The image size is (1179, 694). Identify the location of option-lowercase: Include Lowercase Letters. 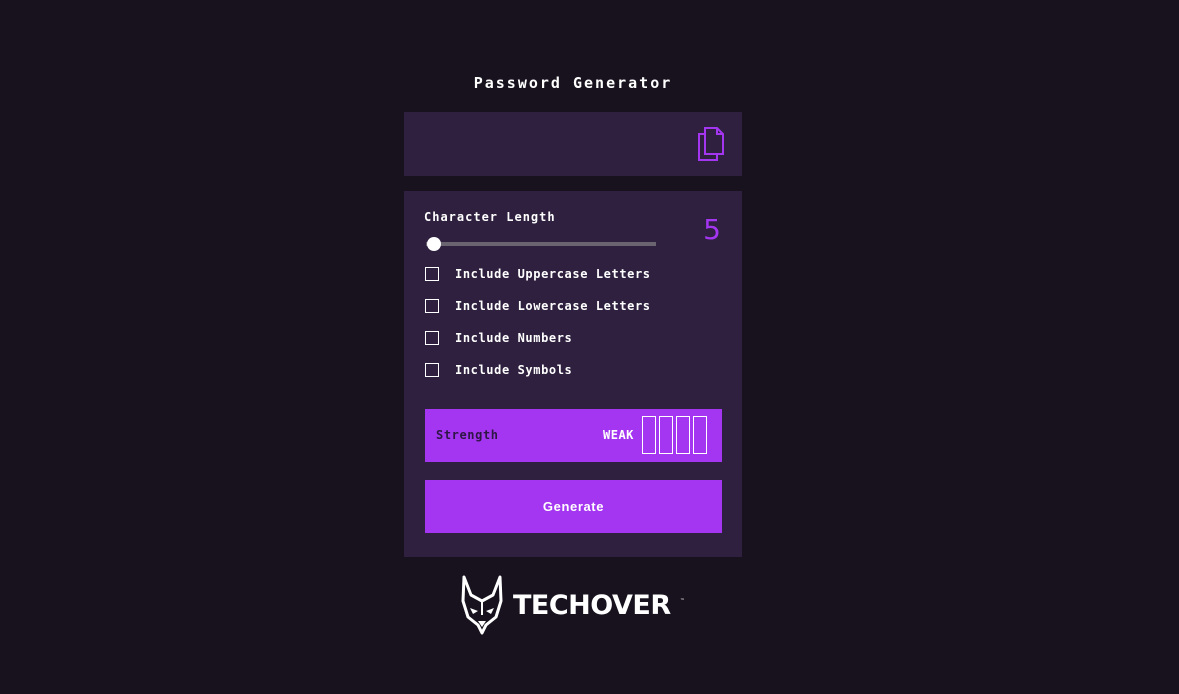
(538, 306).